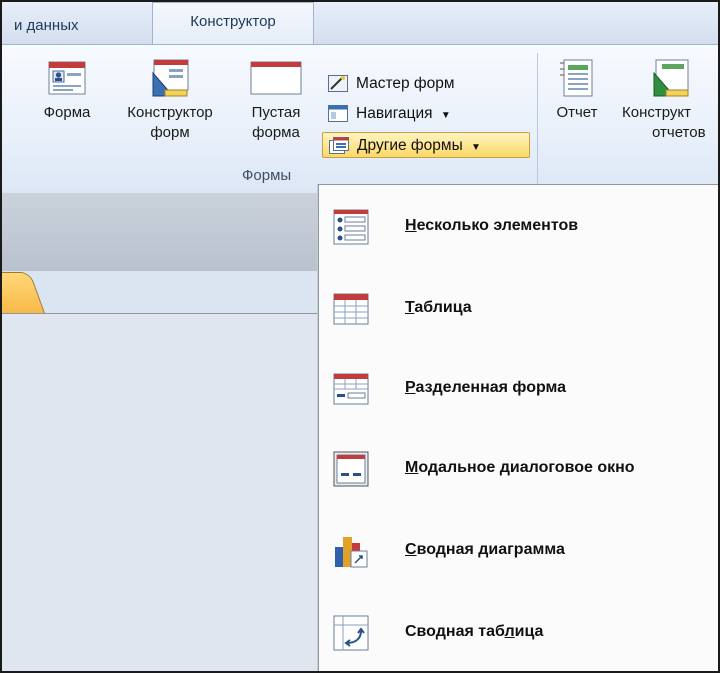 This screenshot has height=673, width=724. What do you see at coordinates (276, 132) in the screenshot?
I see `blank-form-label-2: форма` at bounding box center [276, 132].